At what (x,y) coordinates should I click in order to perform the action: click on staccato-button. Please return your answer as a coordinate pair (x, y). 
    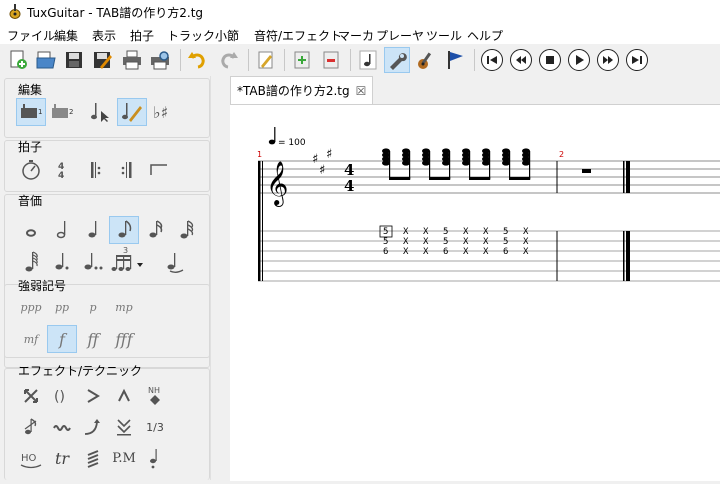
    Looking at the image, I should click on (155, 458).